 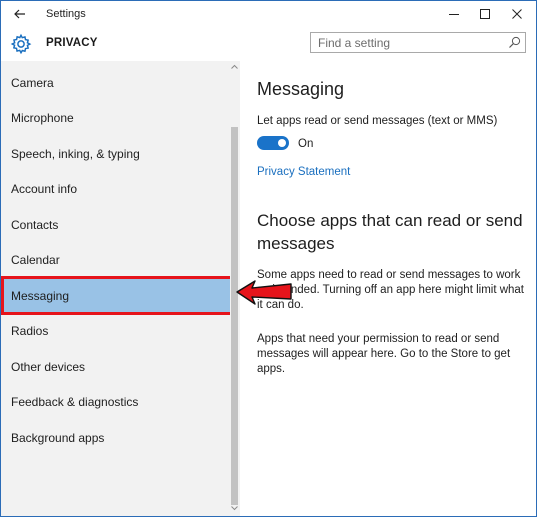 What do you see at coordinates (234, 316) in the screenshot?
I see `scrollbar-thumb` at bounding box center [234, 316].